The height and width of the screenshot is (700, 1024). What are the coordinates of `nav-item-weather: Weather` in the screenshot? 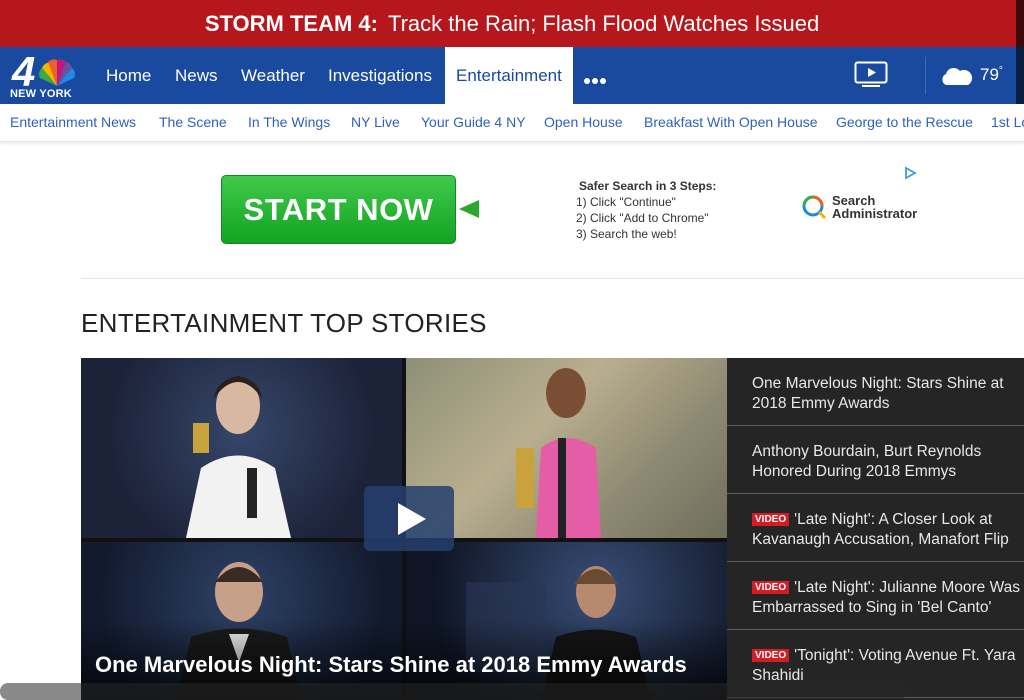 It's located at (273, 75).